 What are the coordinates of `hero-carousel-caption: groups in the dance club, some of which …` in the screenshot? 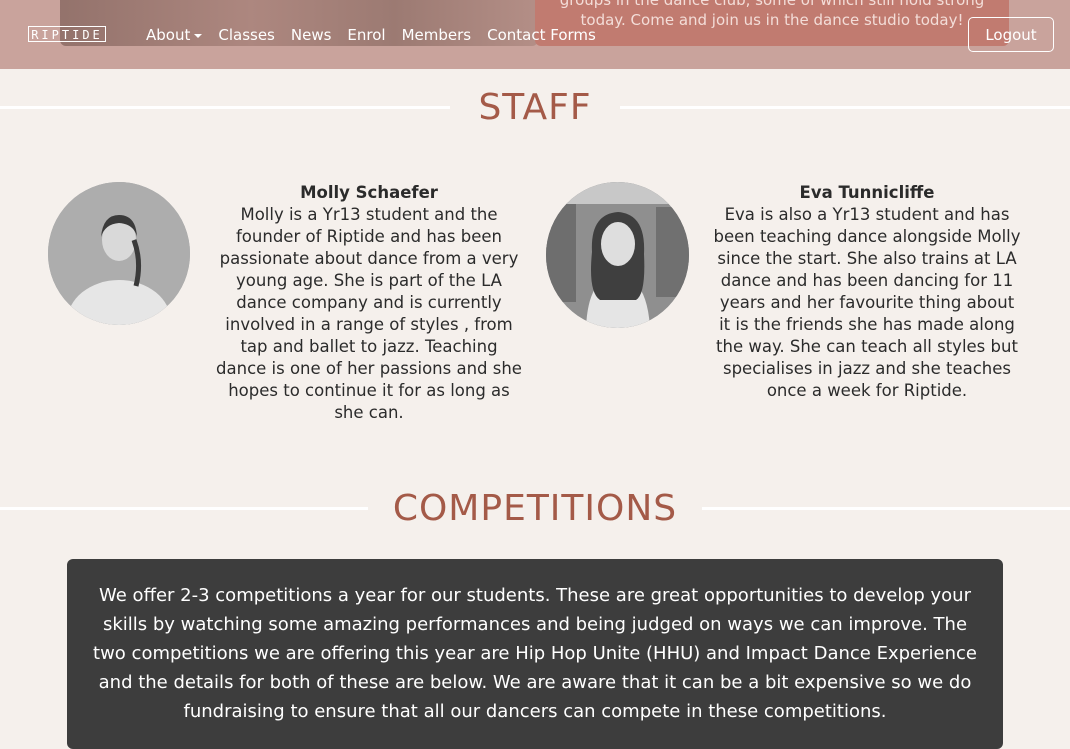 It's located at (772, 23).